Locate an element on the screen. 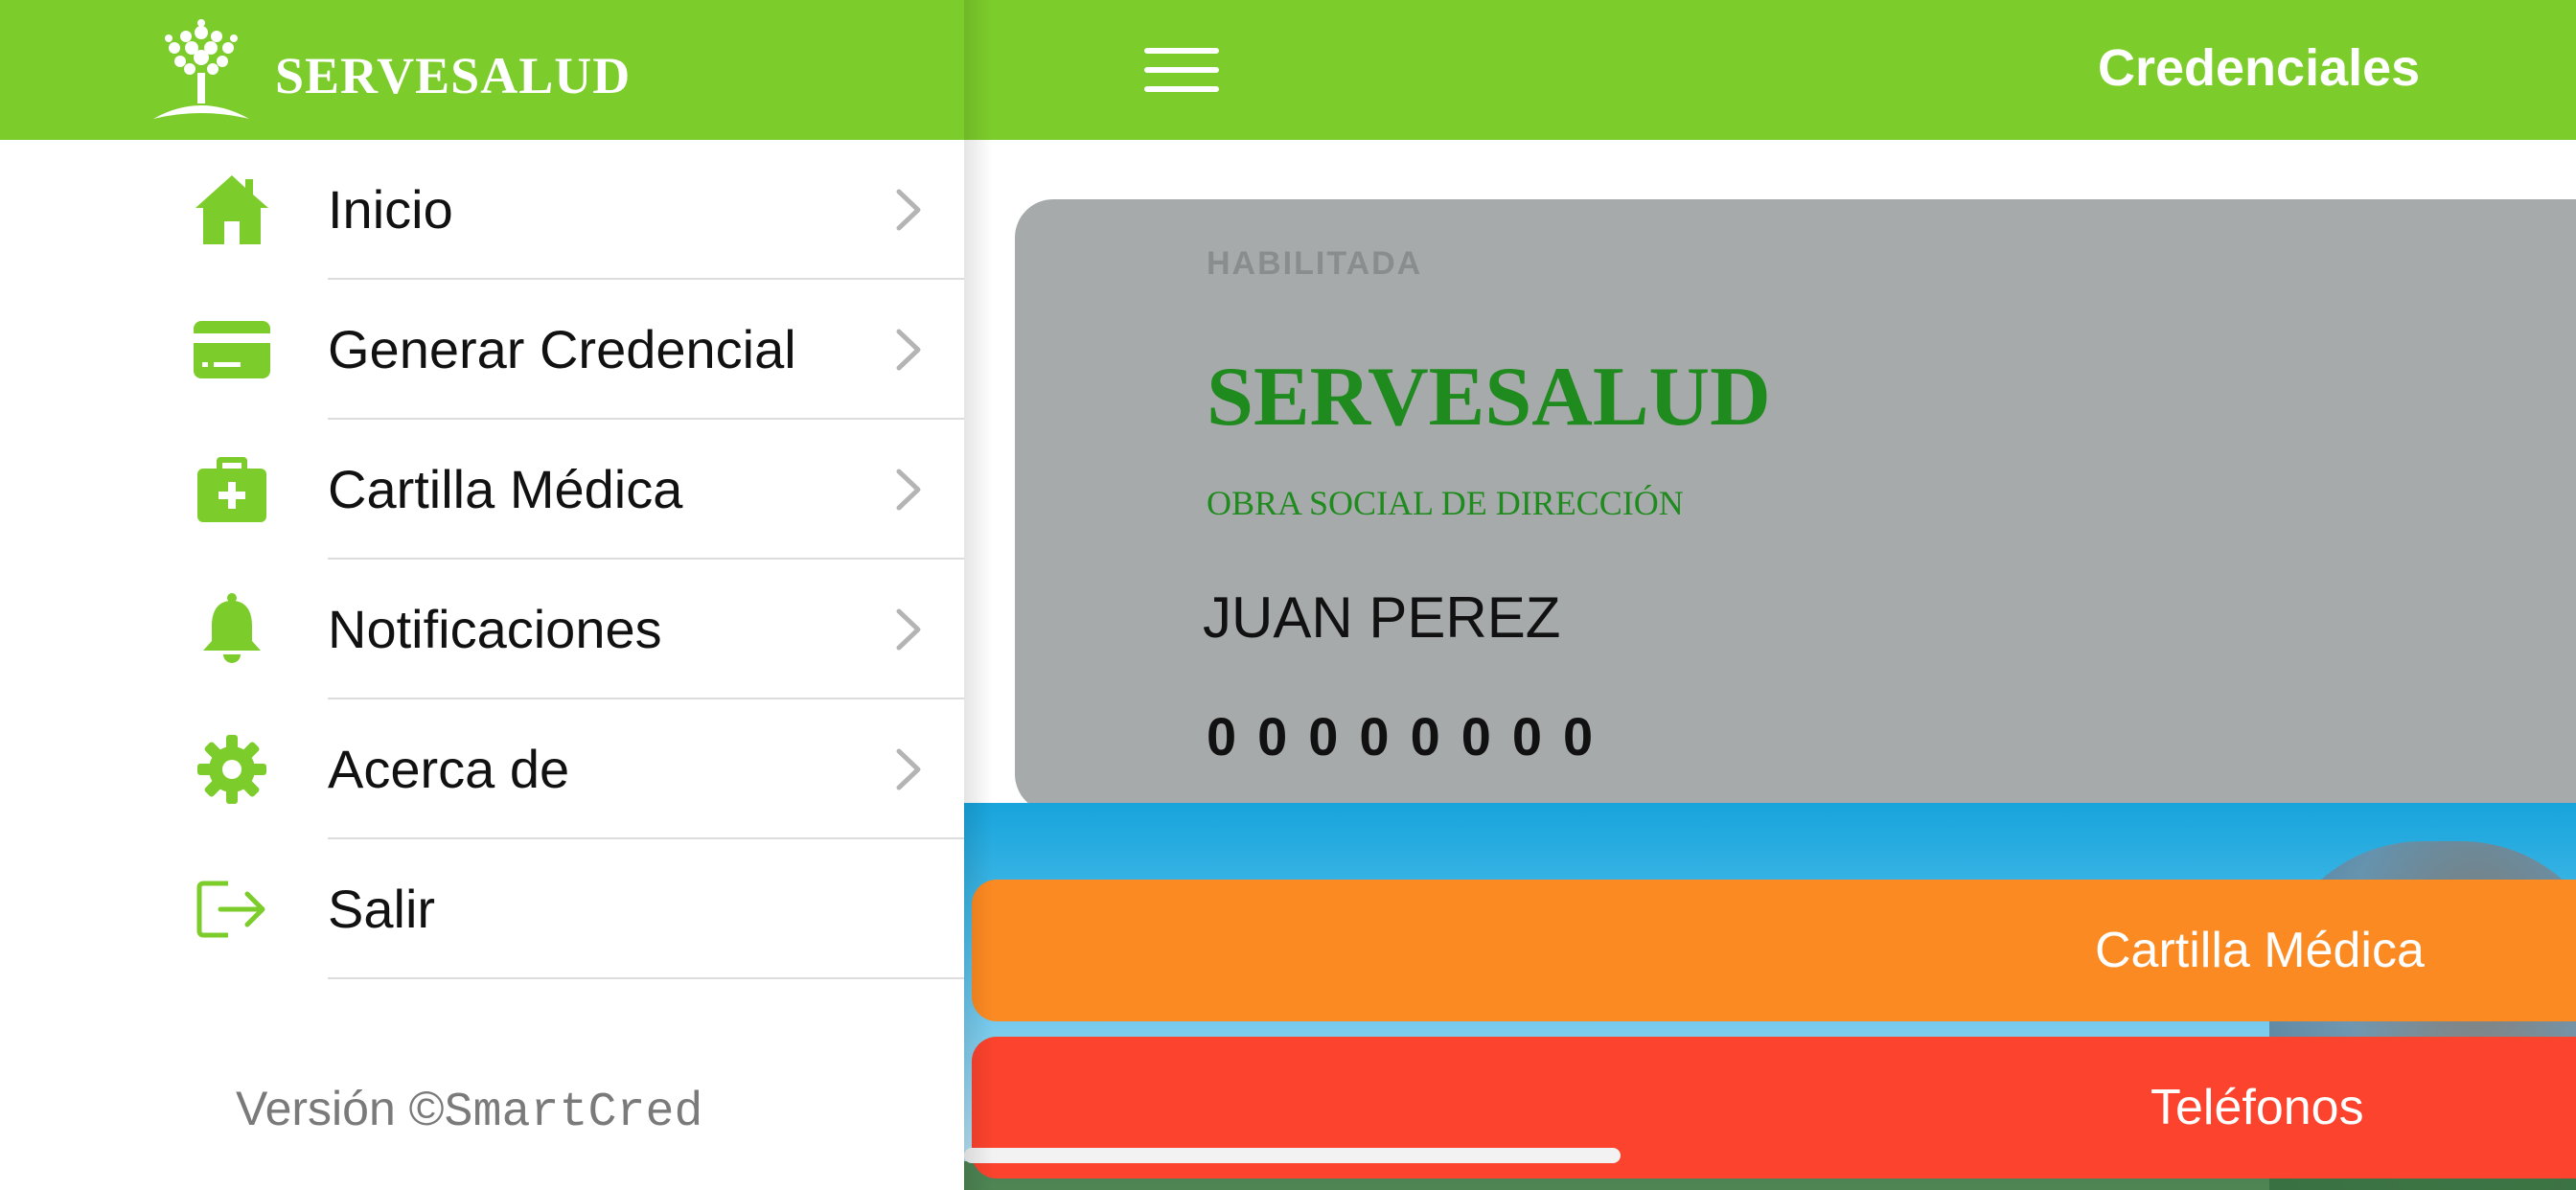 Image resolution: width=2576 pixels, height=1190 pixels. status-badge: HABILITADA is located at coordinates (1315, 264).